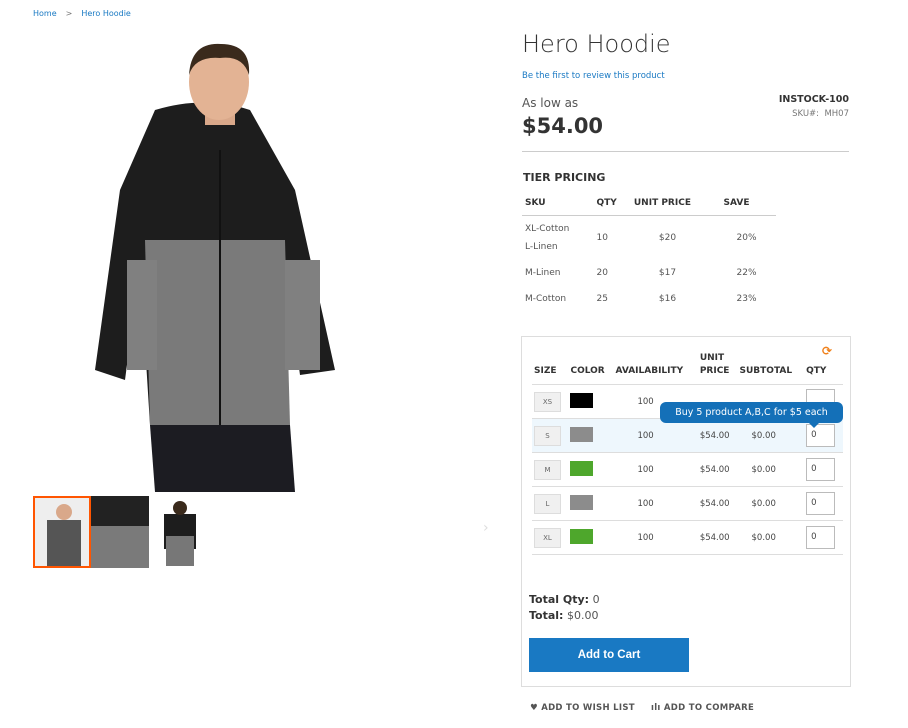  What do you see at coordinates (709, 708) in the screenshot?
I see `compare-label: ADD TO COMPARE` at bounding box center [709, 708].